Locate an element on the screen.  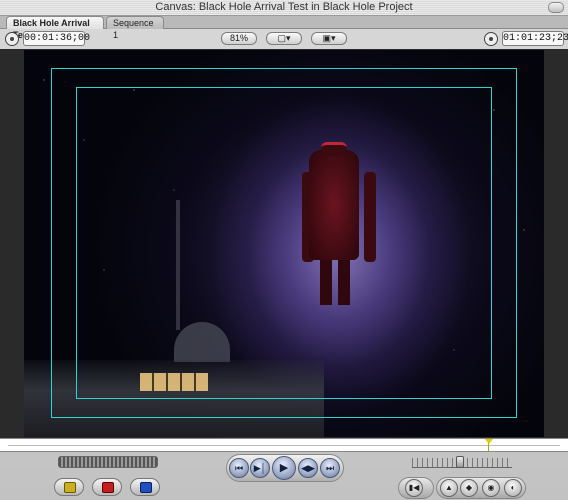
duration-timecode-field: 00:01:36;00 is located at coordinates (56, 38).